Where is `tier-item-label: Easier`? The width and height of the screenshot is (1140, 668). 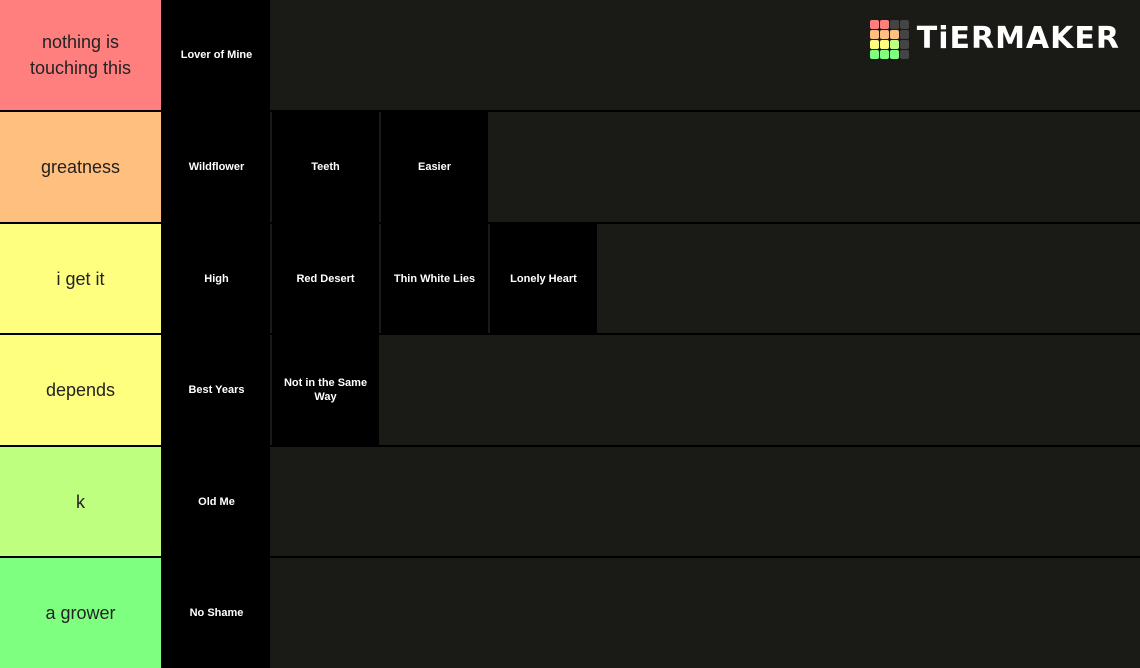
tier-item-label: Easier is located at coordinates (434, 167).